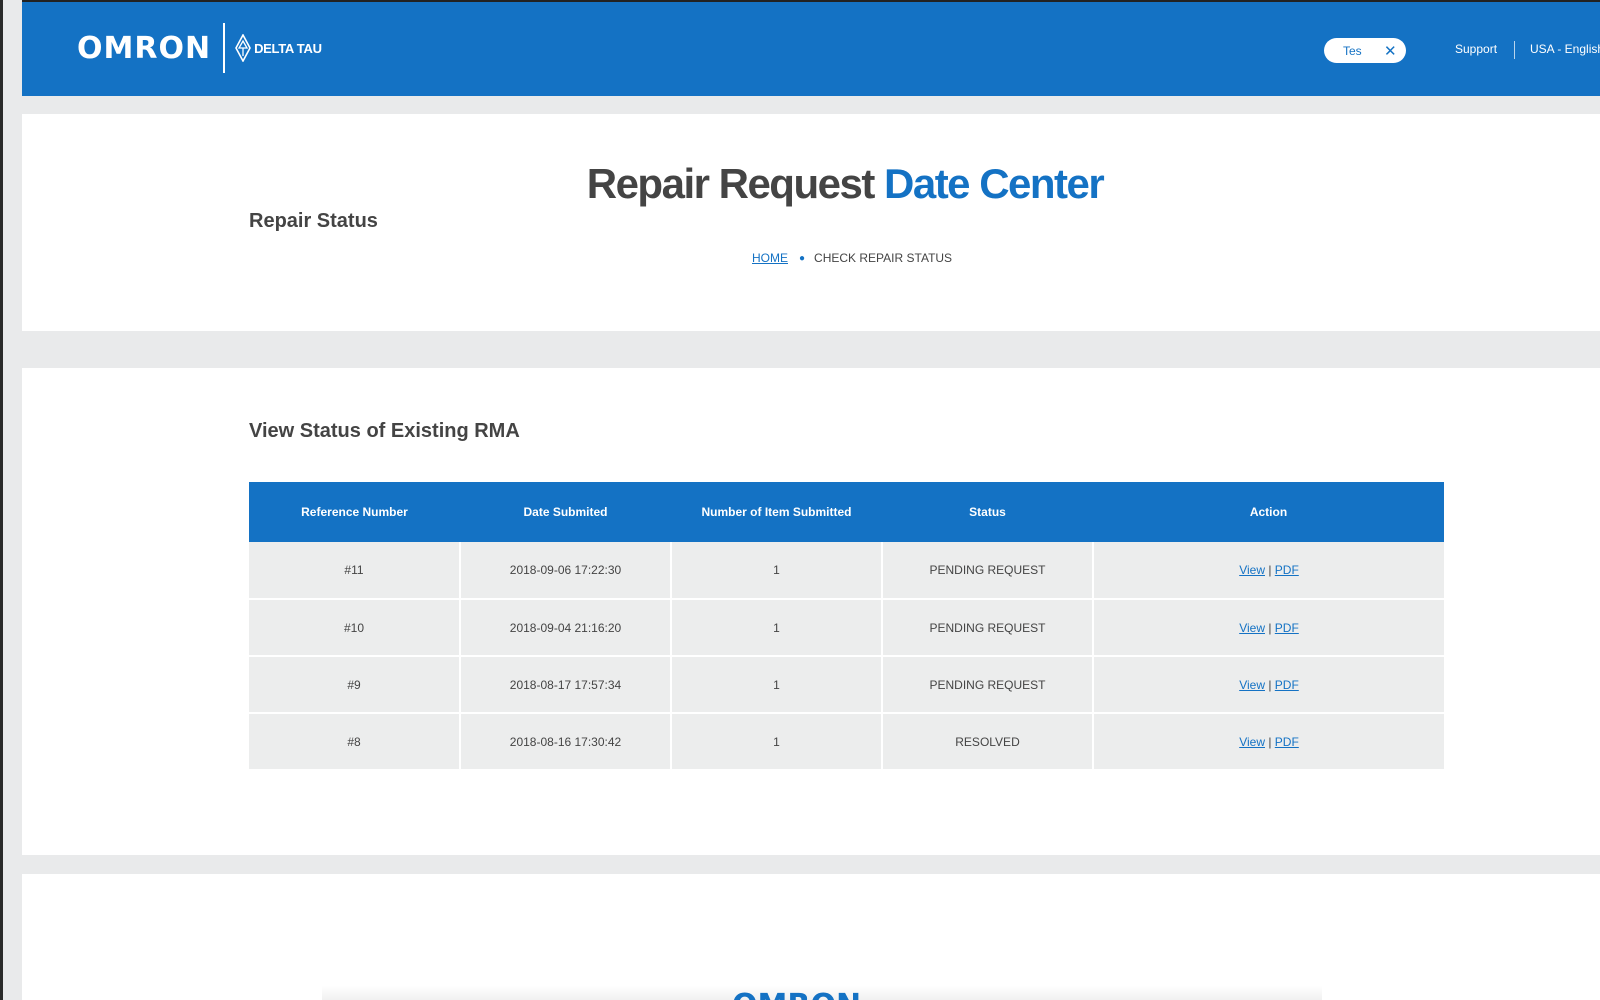 The height and width of the screenshot is (1000, 1600). Describe the element at coordinates (355, 685) in the screenshot. I see `cell-reference: #9` at that location.